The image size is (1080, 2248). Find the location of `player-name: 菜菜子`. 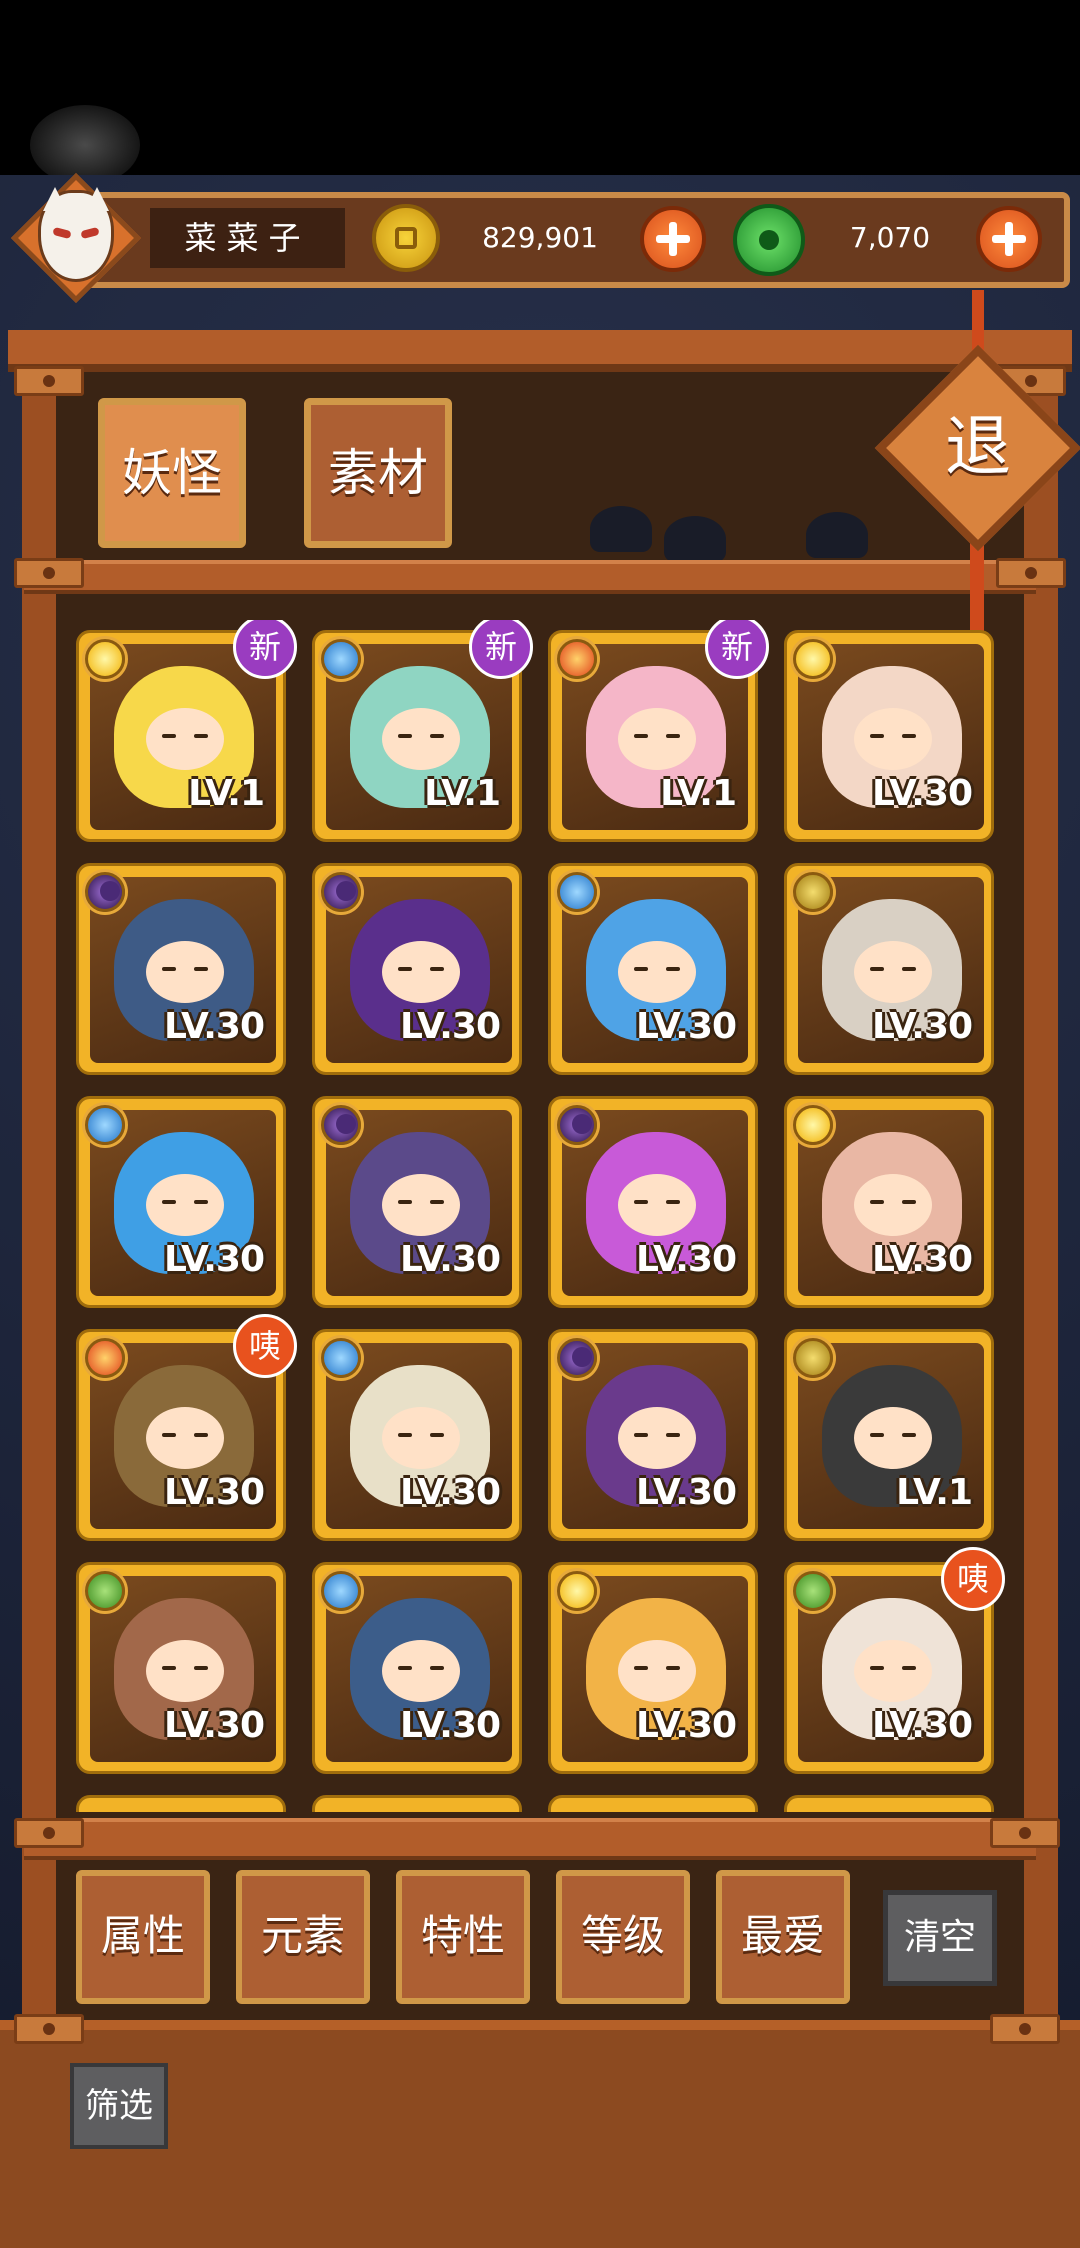

player-name: 菜菜子 is located at coordinates (247, 238).